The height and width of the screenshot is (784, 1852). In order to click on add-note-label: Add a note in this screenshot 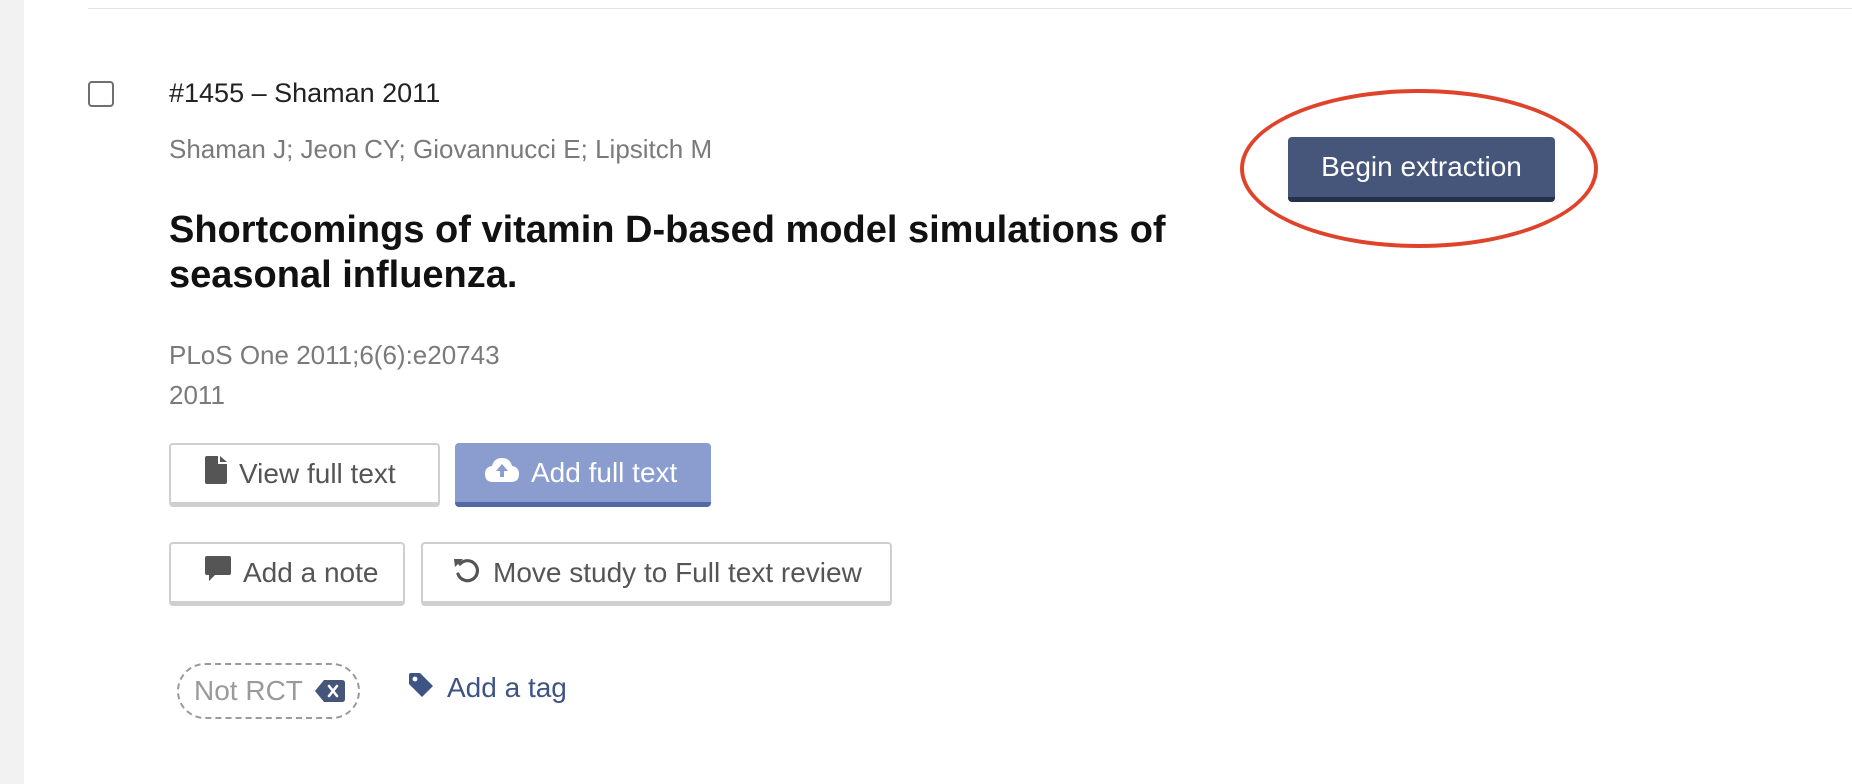, I will do `click(311, 572)`.